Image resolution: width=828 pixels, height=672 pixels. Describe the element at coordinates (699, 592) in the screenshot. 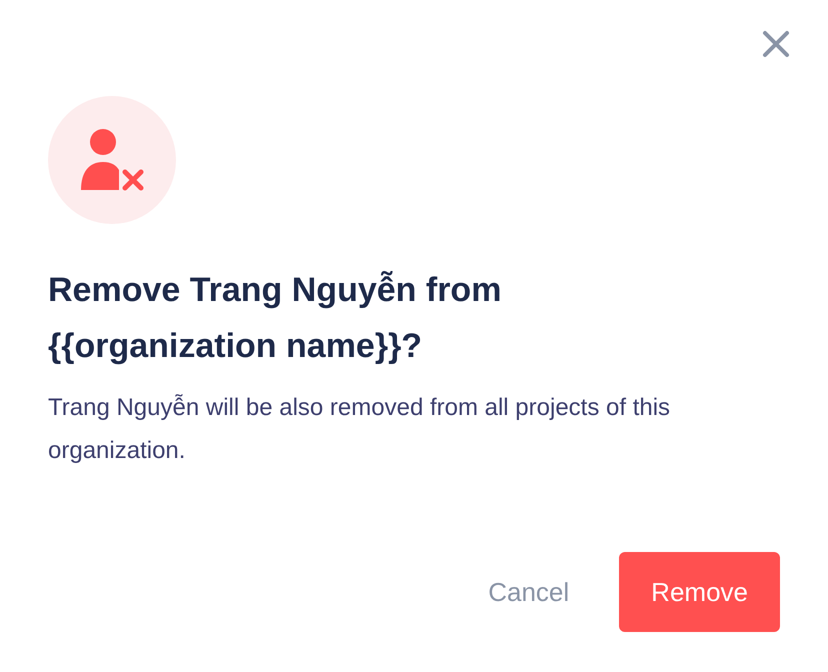

I see `remove-button: Remove` at that location.